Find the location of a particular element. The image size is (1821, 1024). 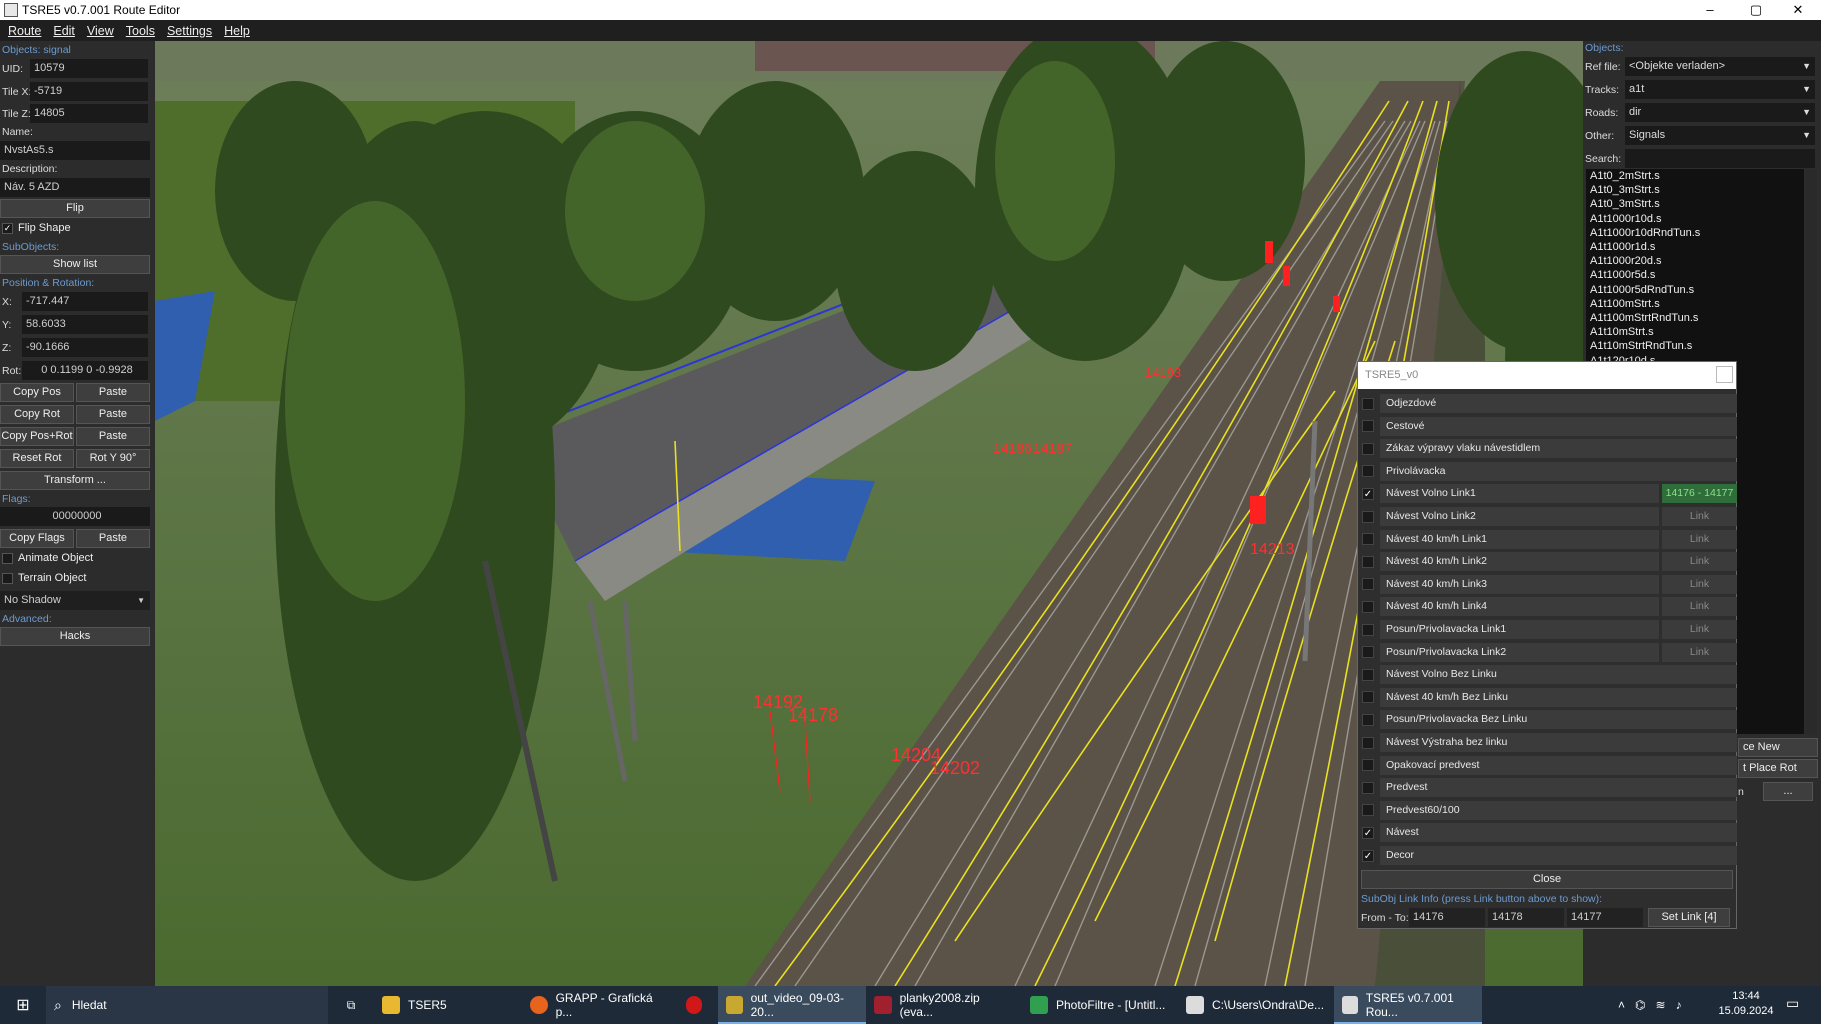

flags-field: 00000000 is located at coordinates (75, 516).